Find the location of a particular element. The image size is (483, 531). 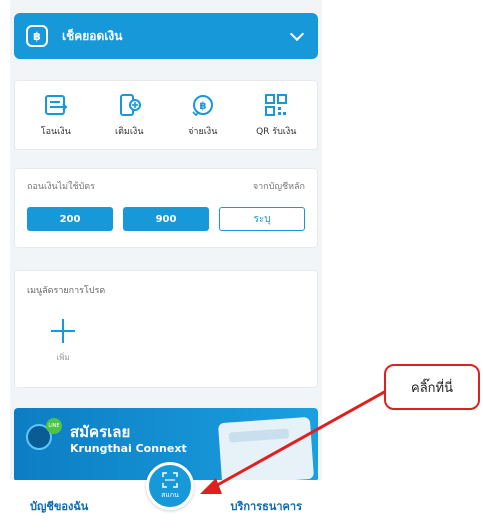

quick-action-qr-receive: QR รับเงิน is located at coordinates (276, 115).